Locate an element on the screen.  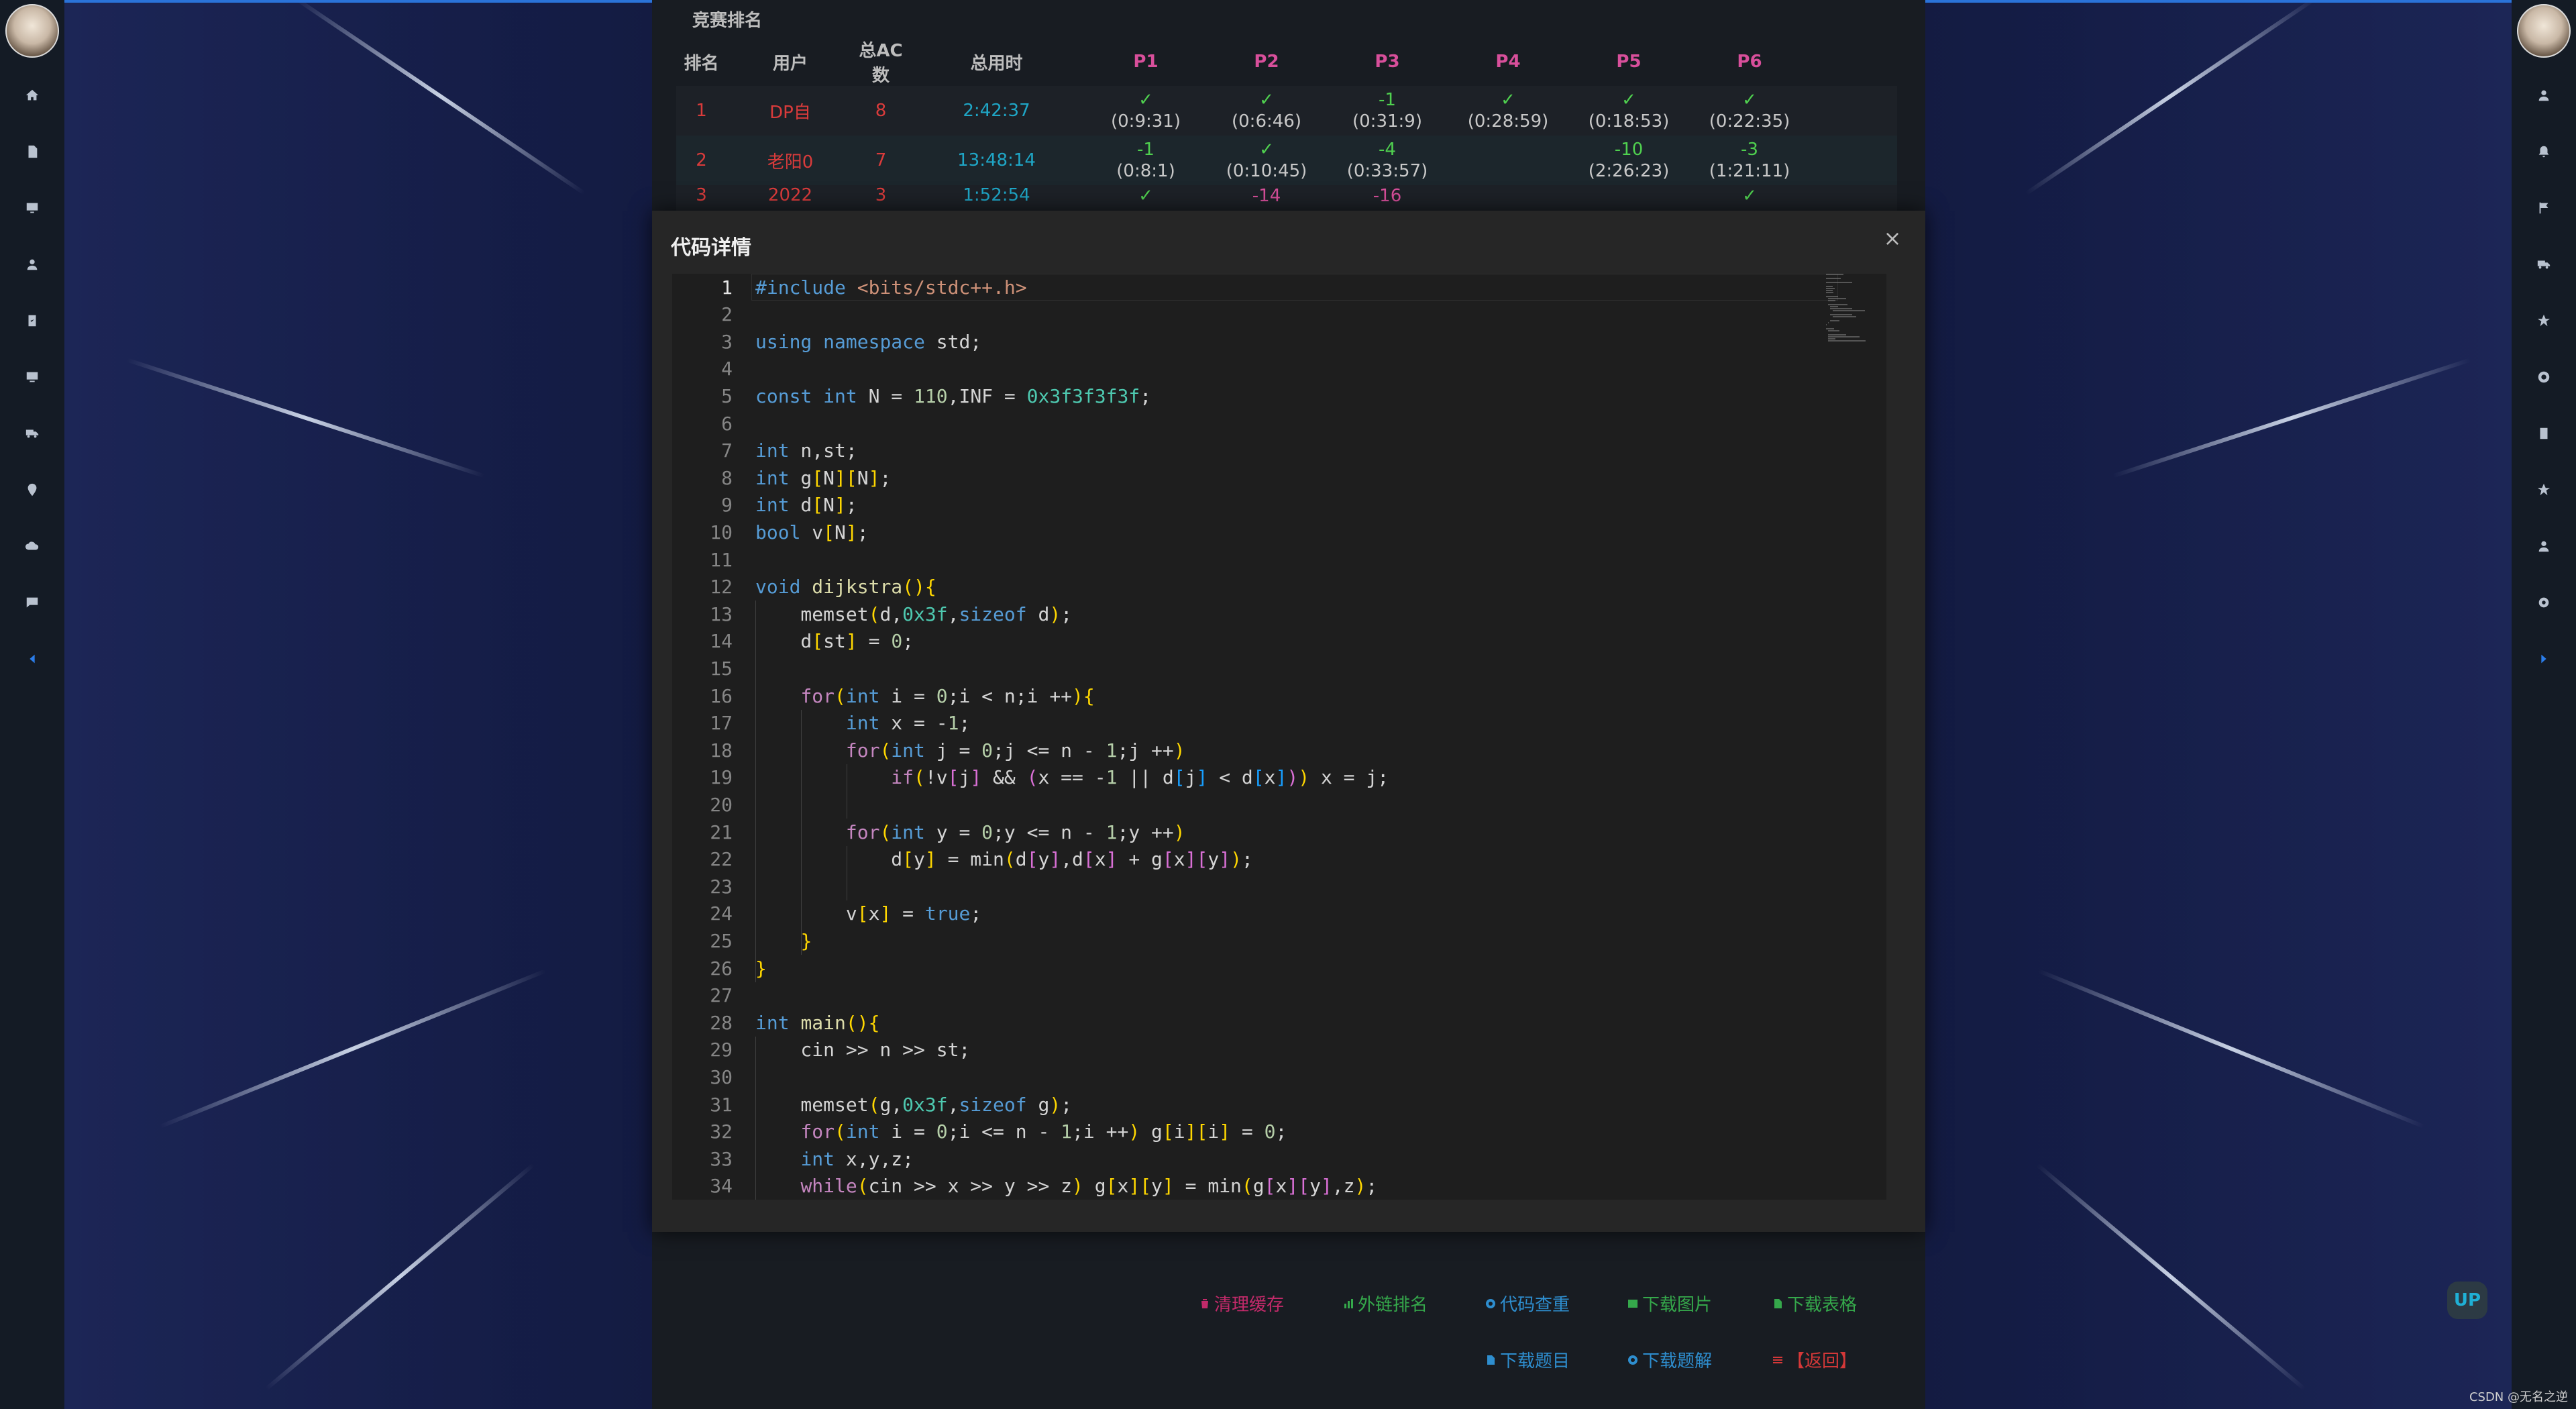
code-line: 26} is located at coordinates (1276, 968).